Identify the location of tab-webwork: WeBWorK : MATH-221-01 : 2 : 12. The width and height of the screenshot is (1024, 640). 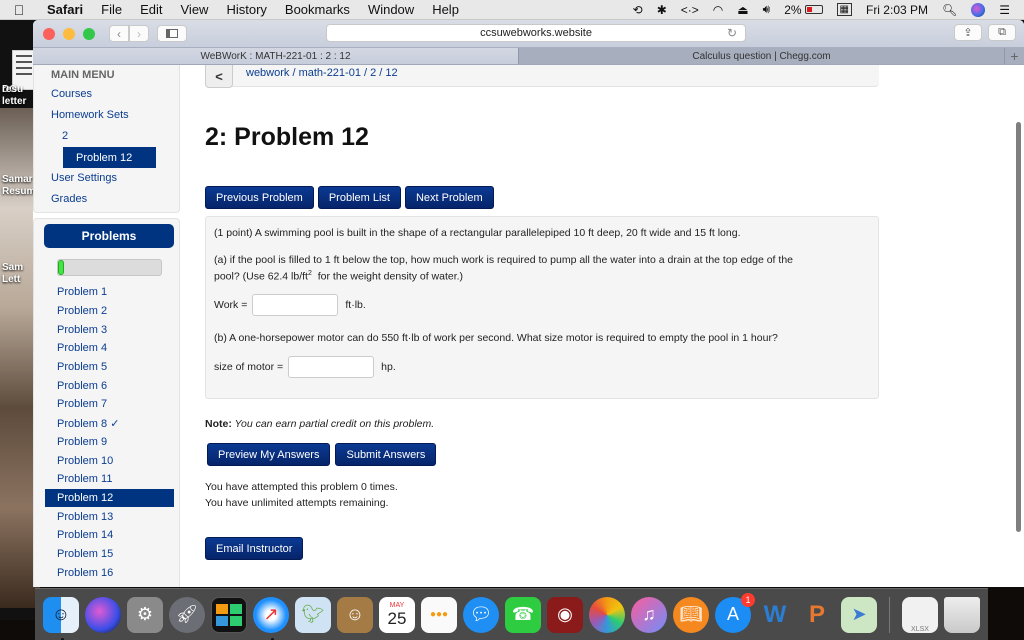
(275, 56).